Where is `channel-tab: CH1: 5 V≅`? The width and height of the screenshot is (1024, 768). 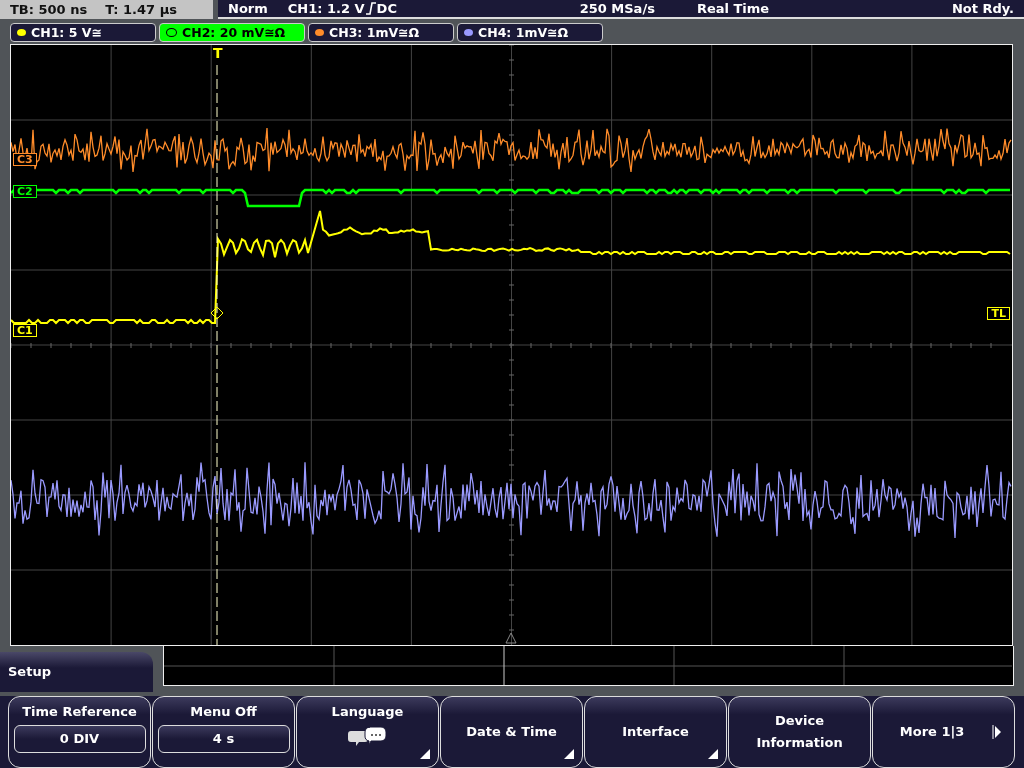 channel-tab: CH1: 5 V≅ is located at coordinates (83, 32).